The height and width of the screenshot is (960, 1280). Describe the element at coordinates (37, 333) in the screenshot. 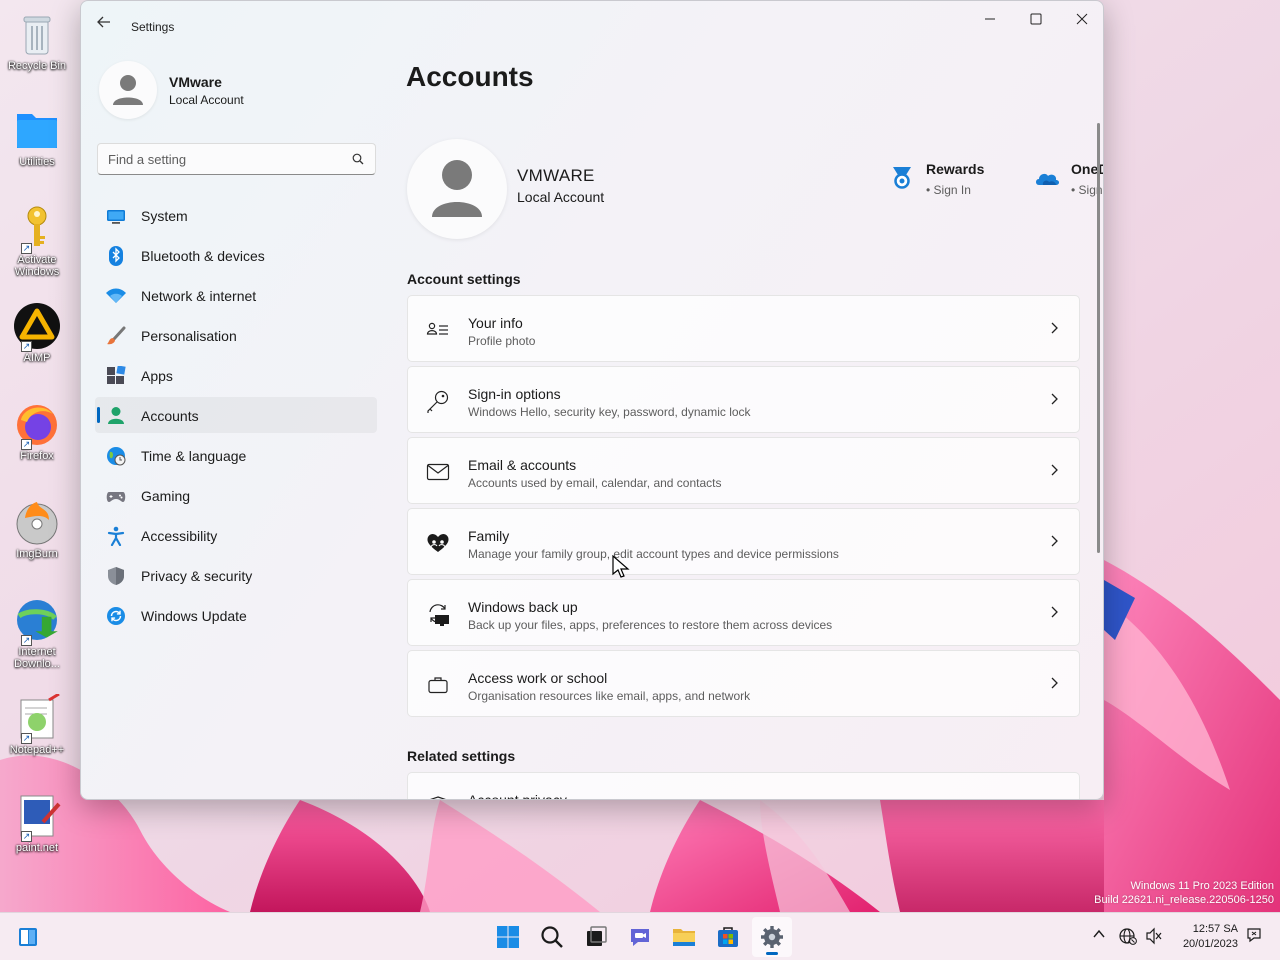

I see `desktop-icon-aimp: ↗ AIMP` at that location.